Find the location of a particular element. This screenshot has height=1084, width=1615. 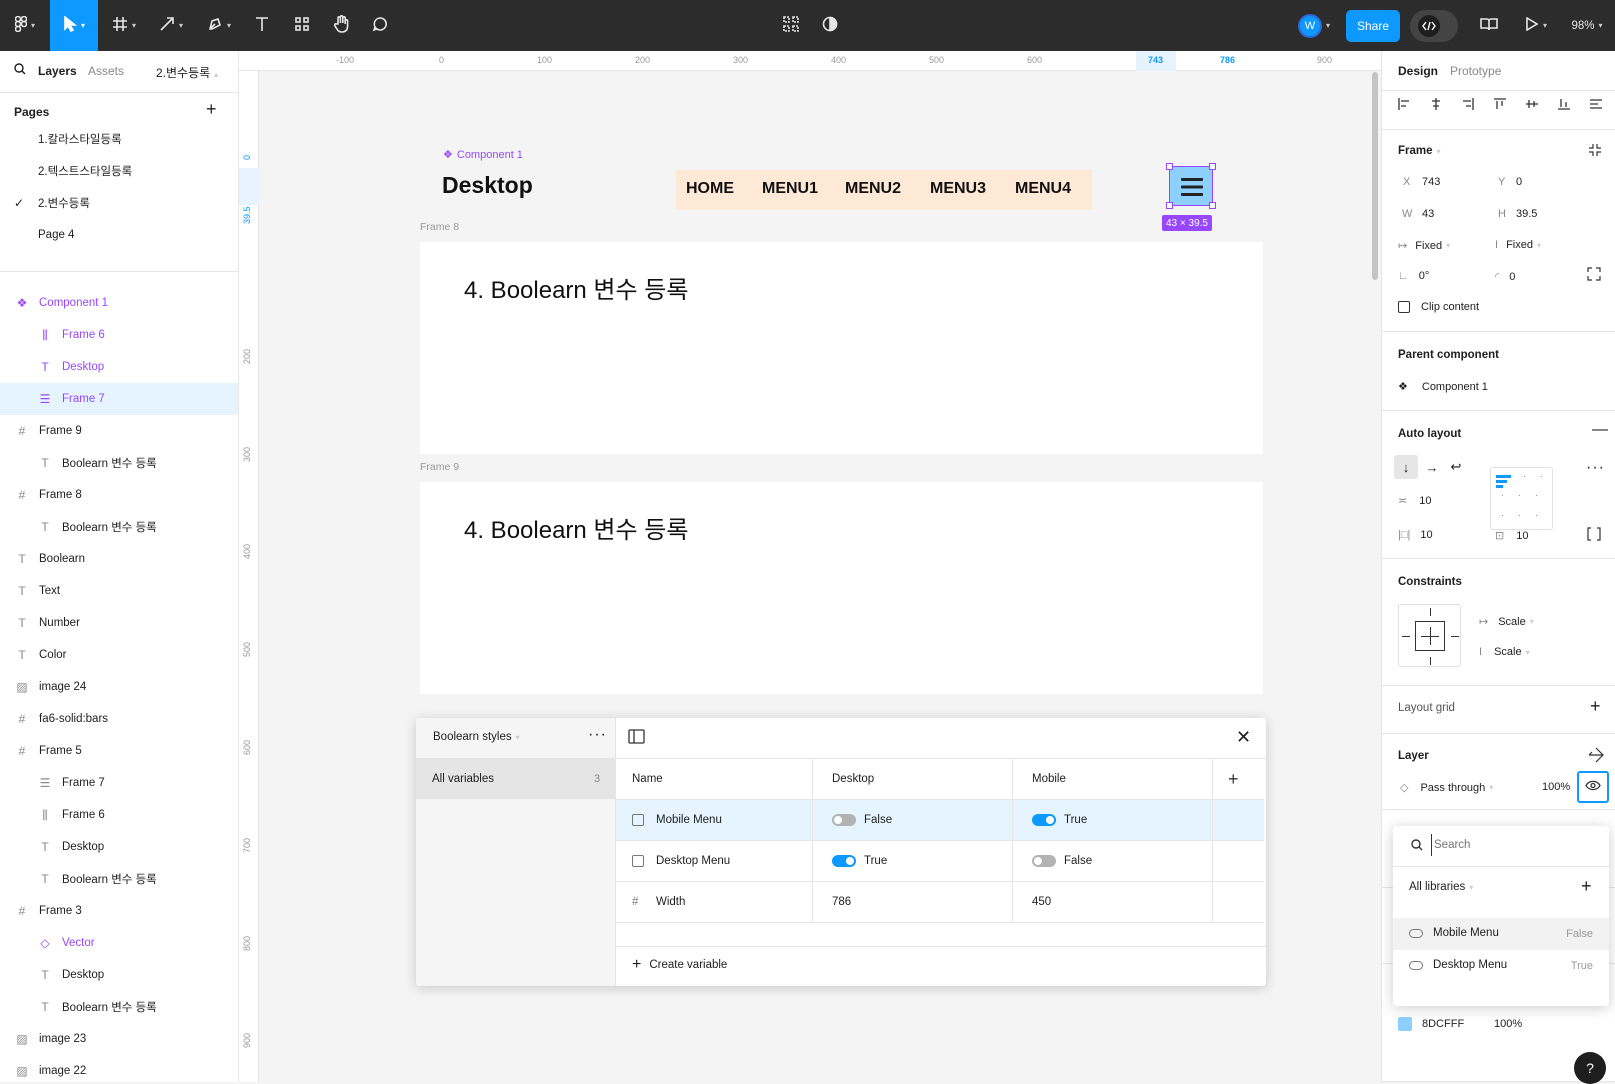

nav-item: HOME is located at coordinates (710, 189).